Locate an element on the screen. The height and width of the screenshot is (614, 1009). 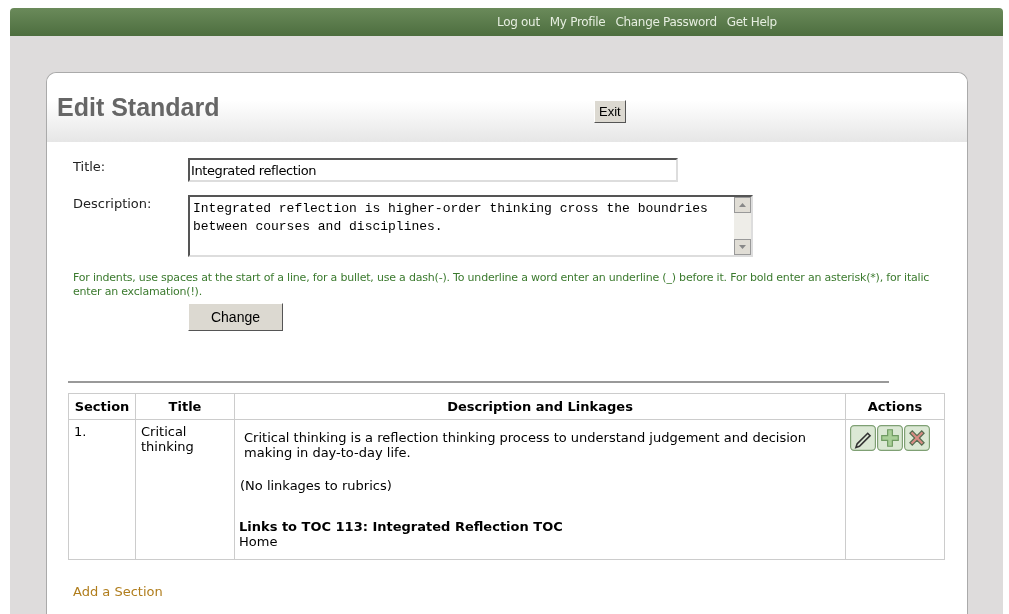
top-link: My Profile is located at coordinates (577, 22).